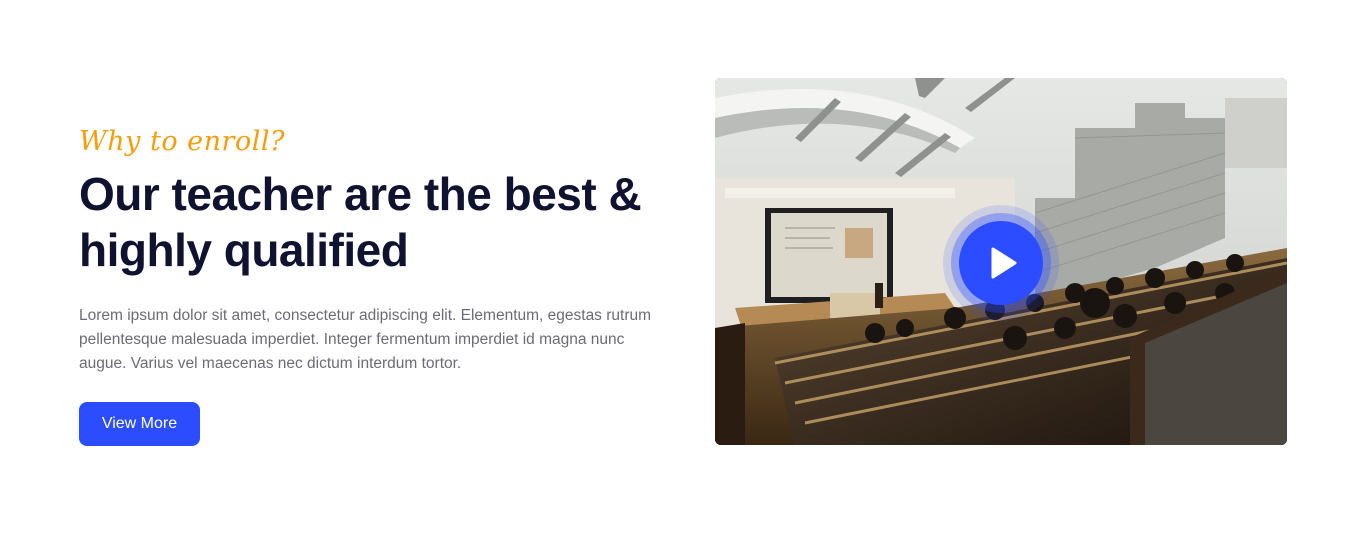 This screenshot has width=1365, height=548. Describe the element at coordinates (139, 424) in the screenshot. I see `view-more-button: View More` at that location.